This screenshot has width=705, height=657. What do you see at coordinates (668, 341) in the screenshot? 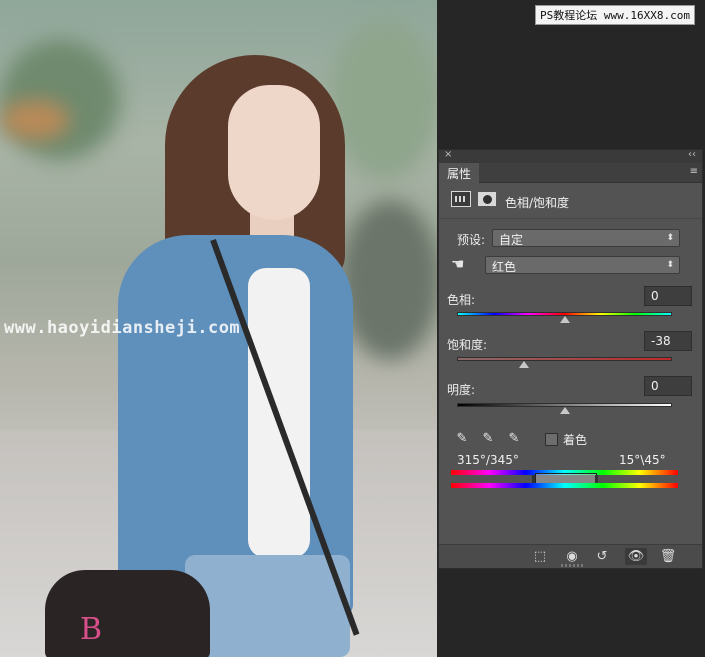
I see `saturation-input: -38` at bounding box center [668, 341].